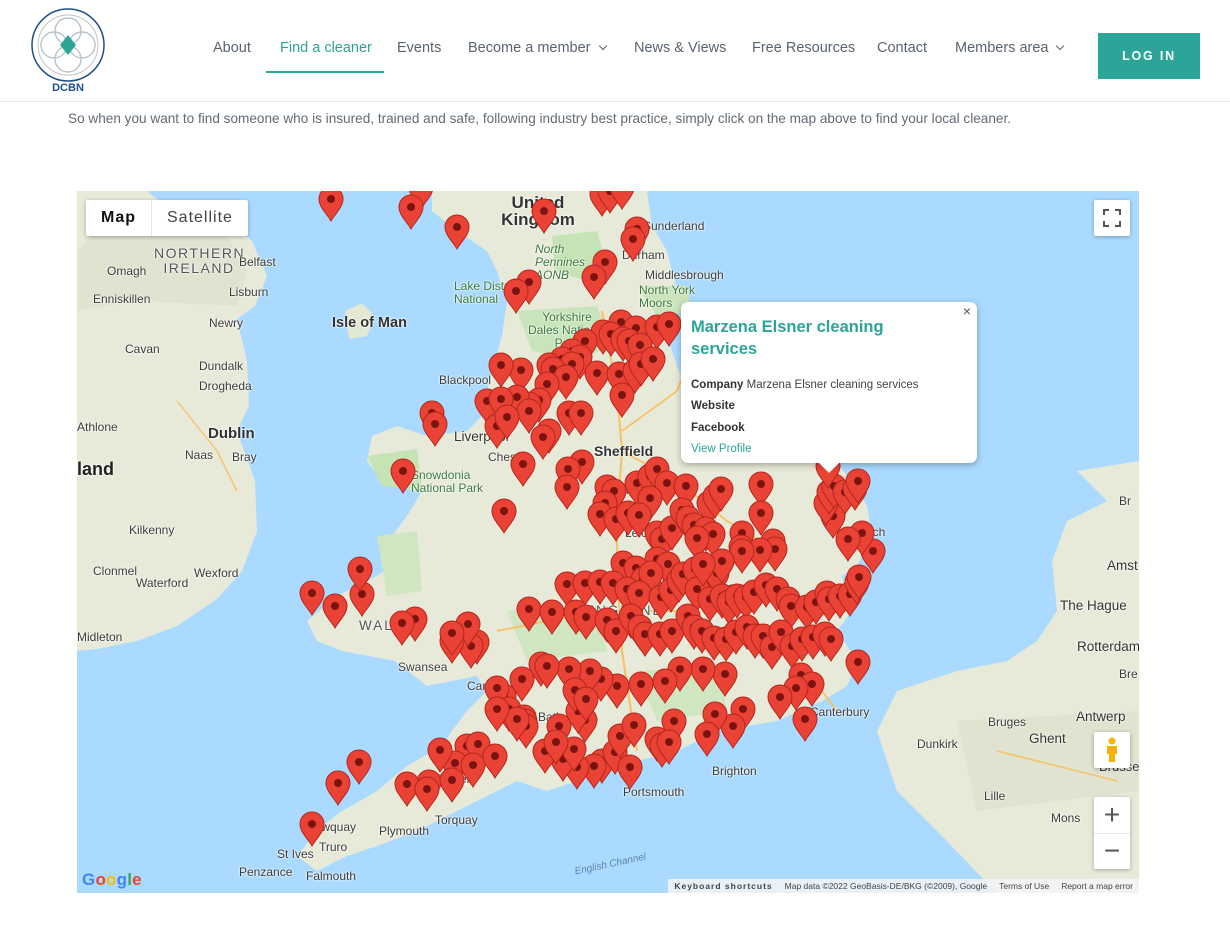 This screenshot has width=1230, height=939. What do you see at coordinates (537, 48) in the screenshot?
I see `nav-become-a-member: Become a member` at bounding box center [537, 48].